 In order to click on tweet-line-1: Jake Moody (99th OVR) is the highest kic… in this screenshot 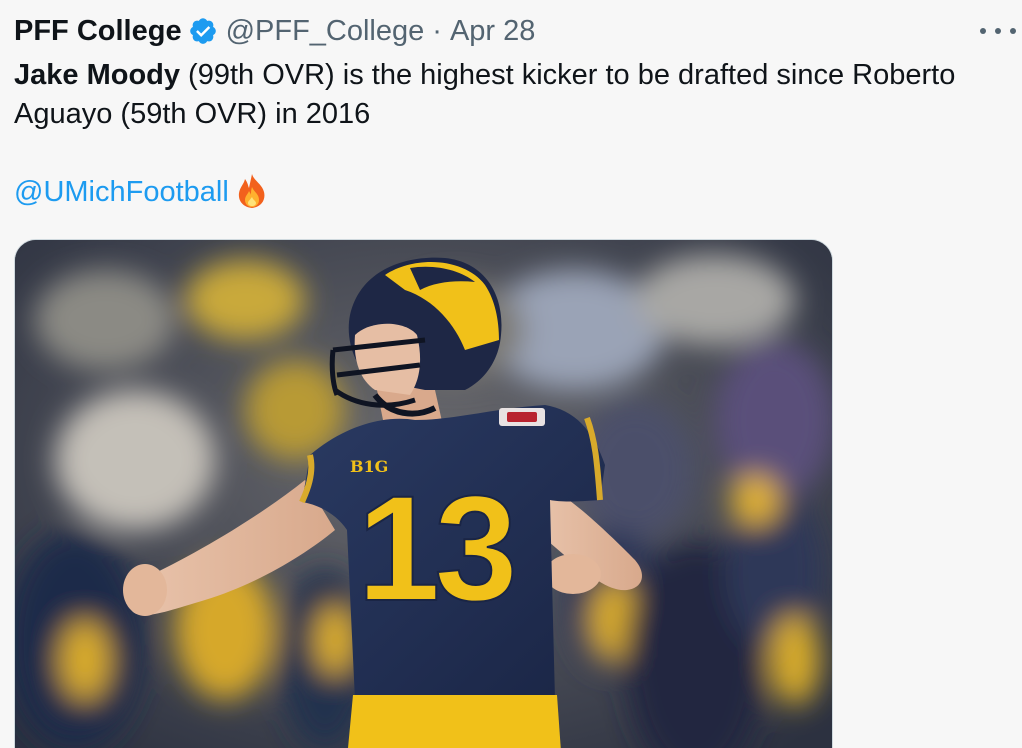, I will do `click(514, 75)`.